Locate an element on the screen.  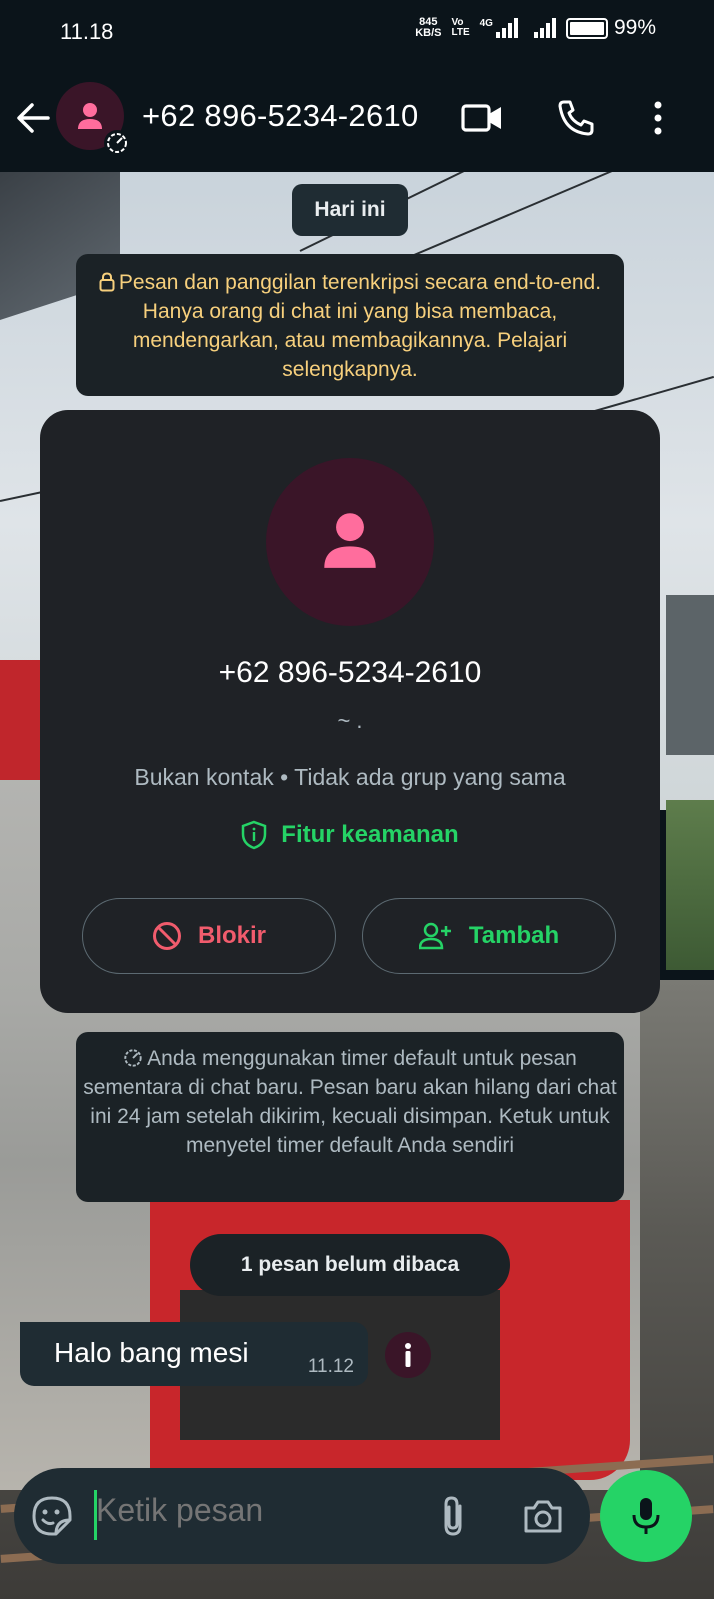
contact-meta: Bukan kontak • Tidak ada grup yang sama is located at coordinates (350, 777).